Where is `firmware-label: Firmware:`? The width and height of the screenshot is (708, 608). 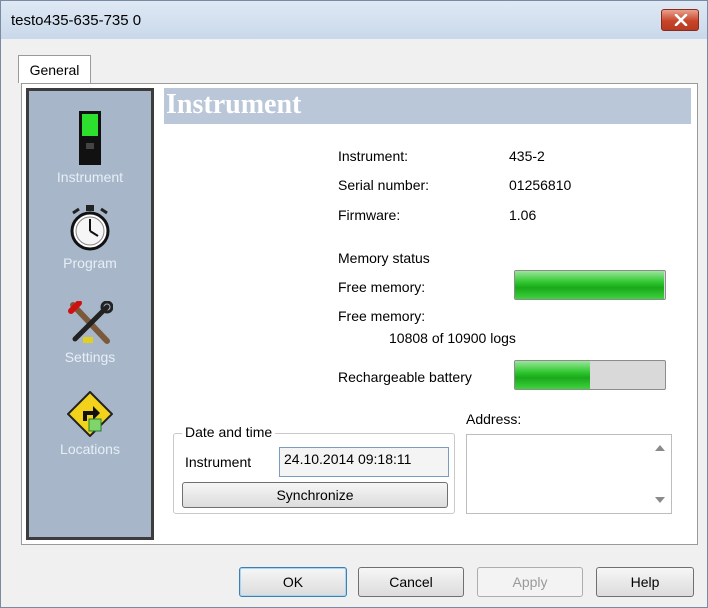 firmware-label: Firmware: is located at coordinates (369, 215).